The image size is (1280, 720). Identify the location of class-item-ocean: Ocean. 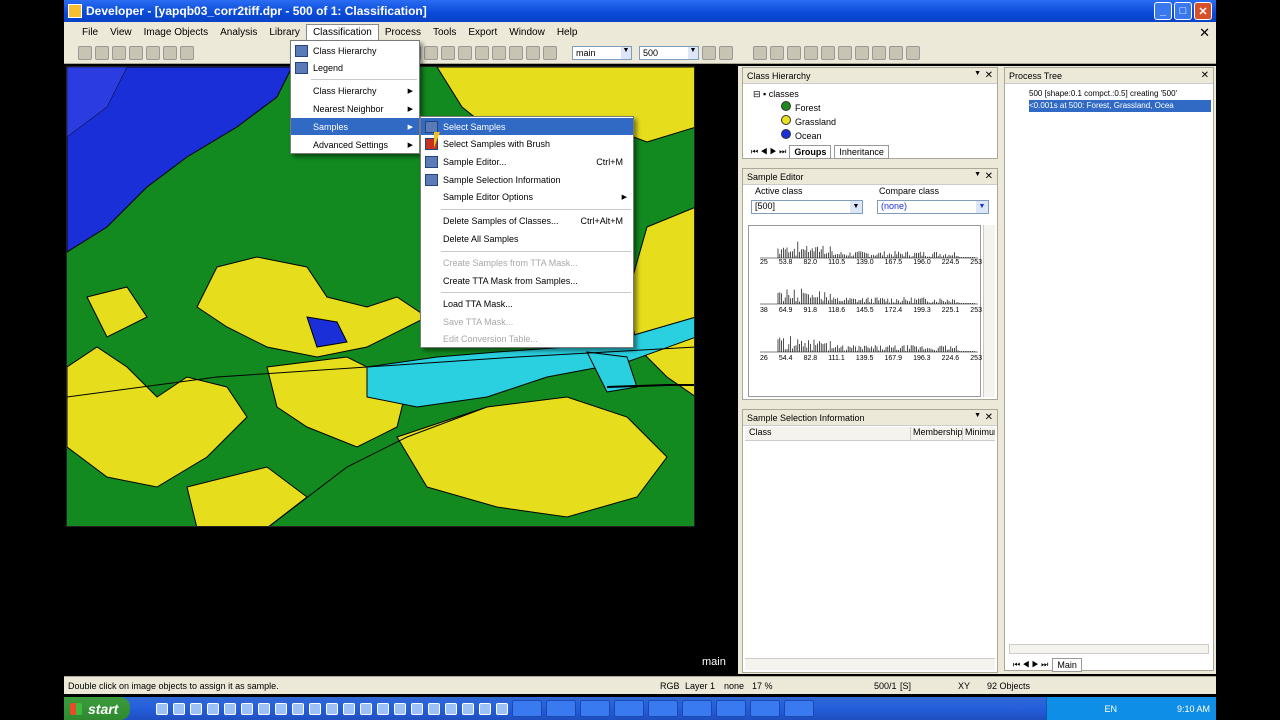
(794, 136).